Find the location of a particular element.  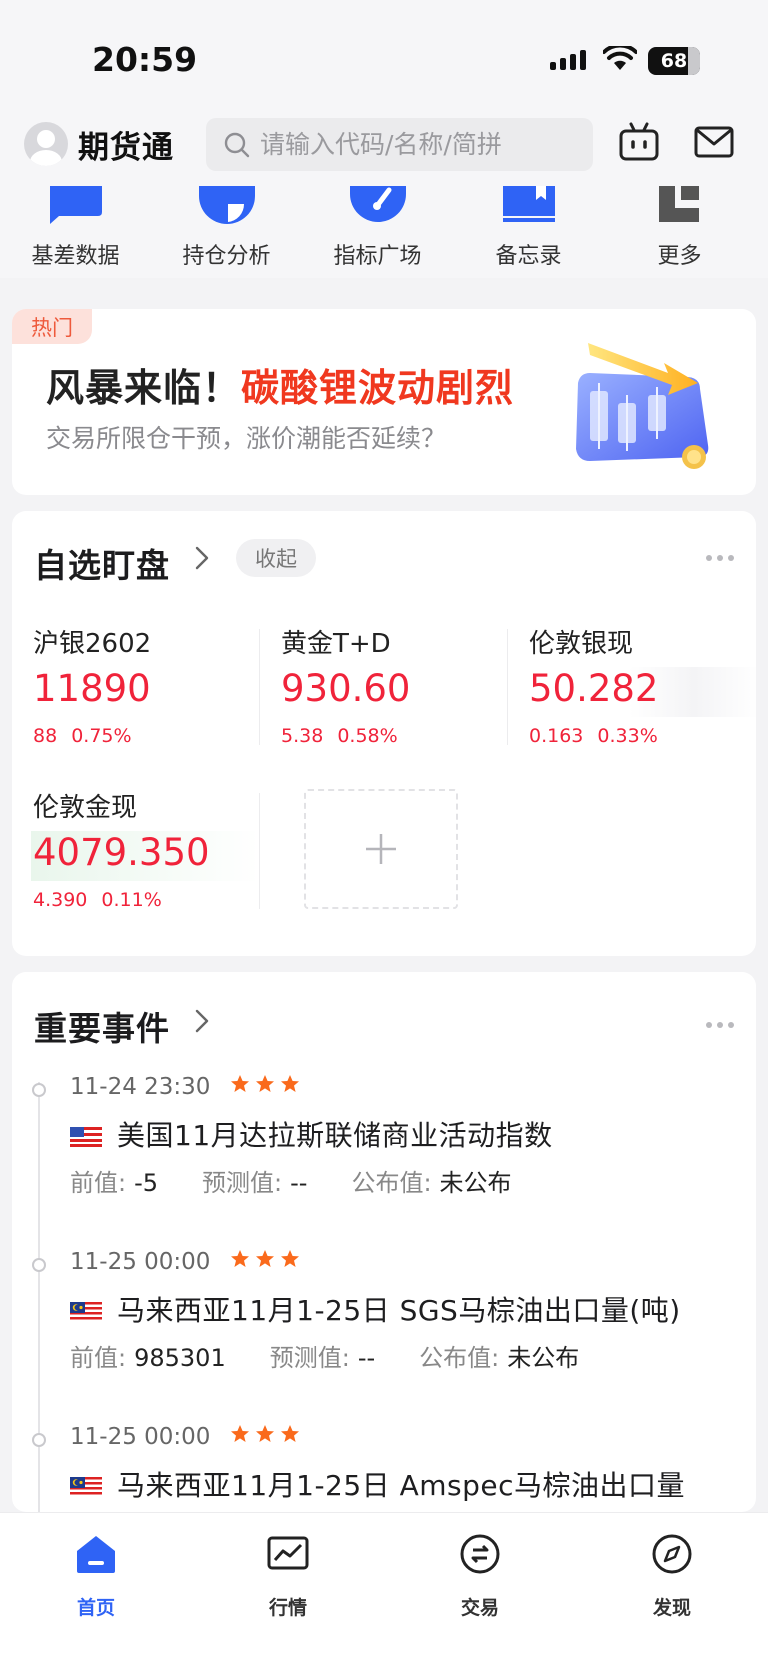

shortcut-row: 基差数据 持仓分析 指标广场 备忘录 更多 is located at coordinates (384, 232).